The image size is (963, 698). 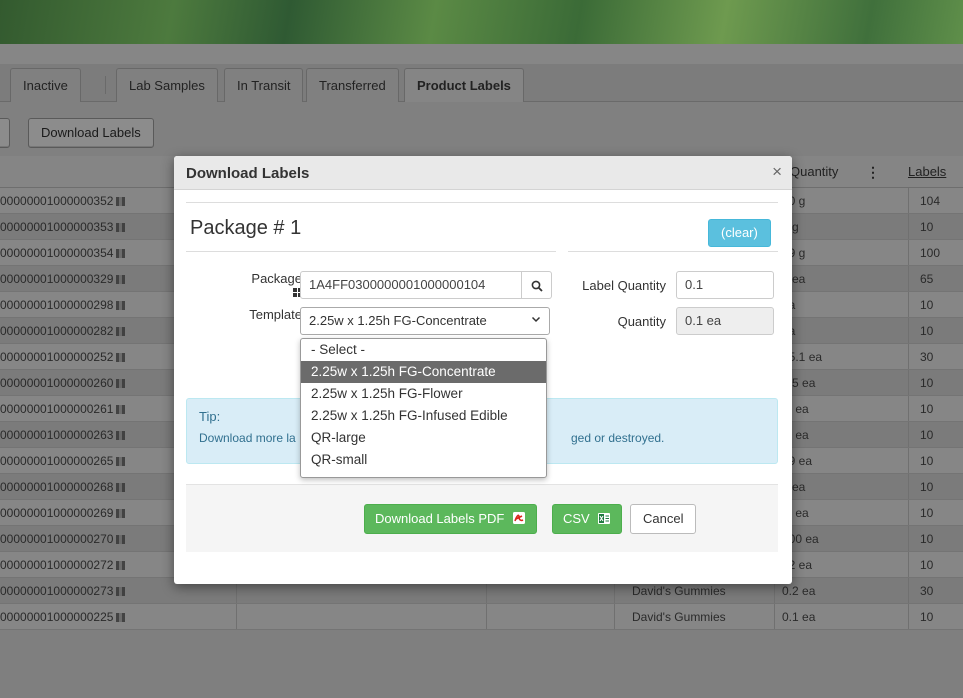 What do you see at coordinates (663, 519) in the screenshot?
I see `cancel-button: Cancel` at bounding box center [663, 519].